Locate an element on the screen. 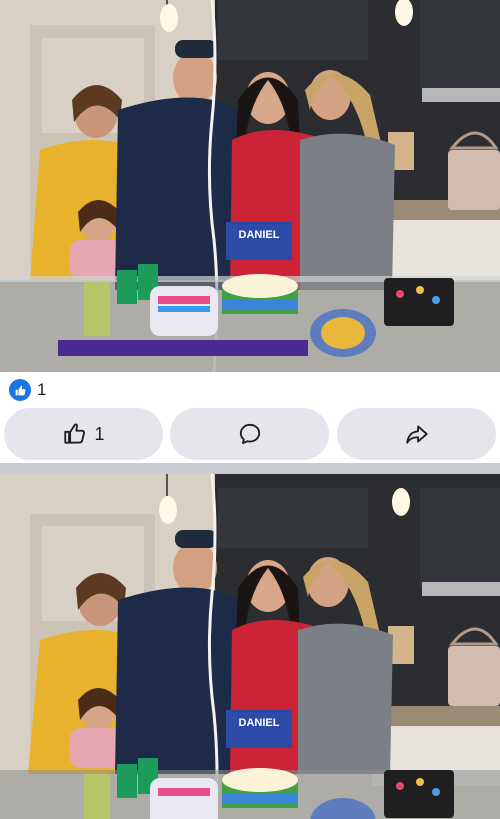 The height and width of the screenshot is (819, 500). feed-divider is located at coordinates (250, 468).